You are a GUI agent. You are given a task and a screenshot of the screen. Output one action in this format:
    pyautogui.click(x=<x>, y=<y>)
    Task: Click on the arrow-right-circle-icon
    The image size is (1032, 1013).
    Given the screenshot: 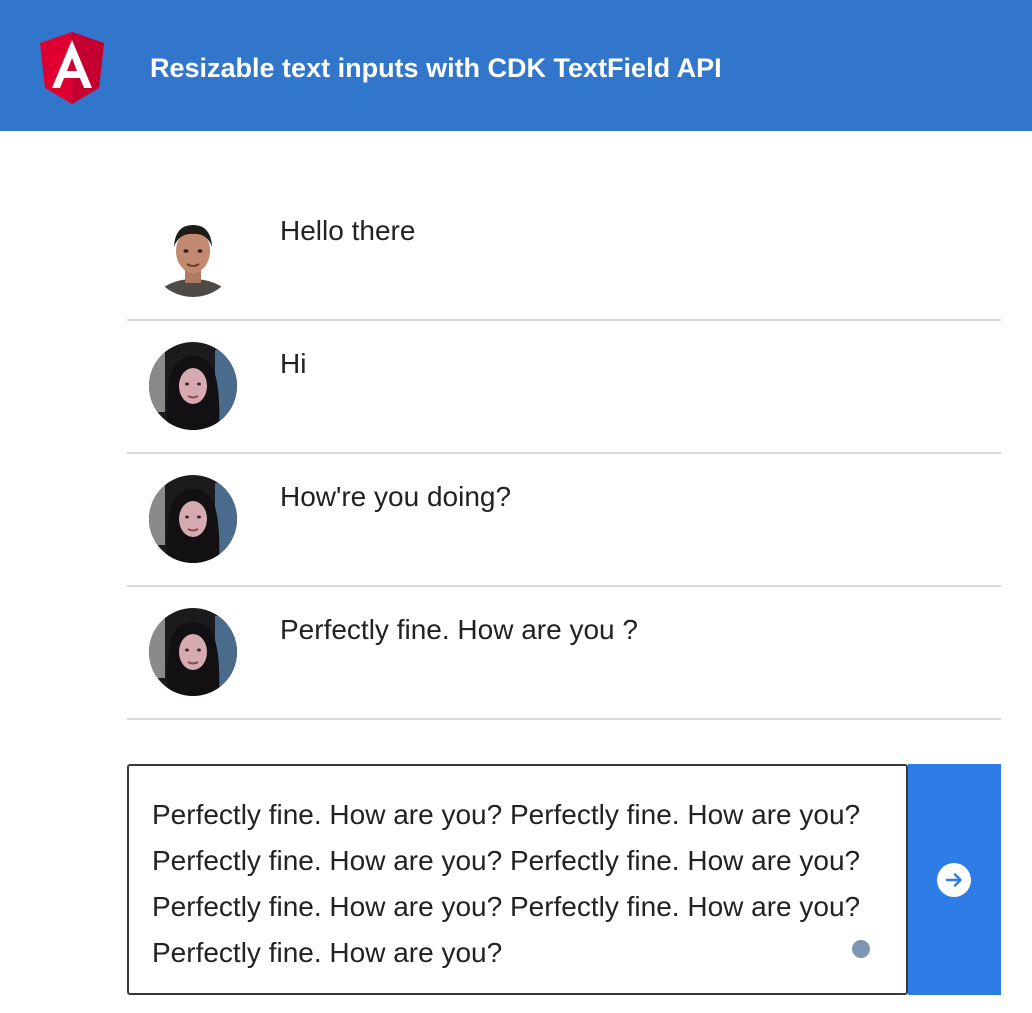 What is the action you would take?
    pyautogui.click(x=954, y=880)
    